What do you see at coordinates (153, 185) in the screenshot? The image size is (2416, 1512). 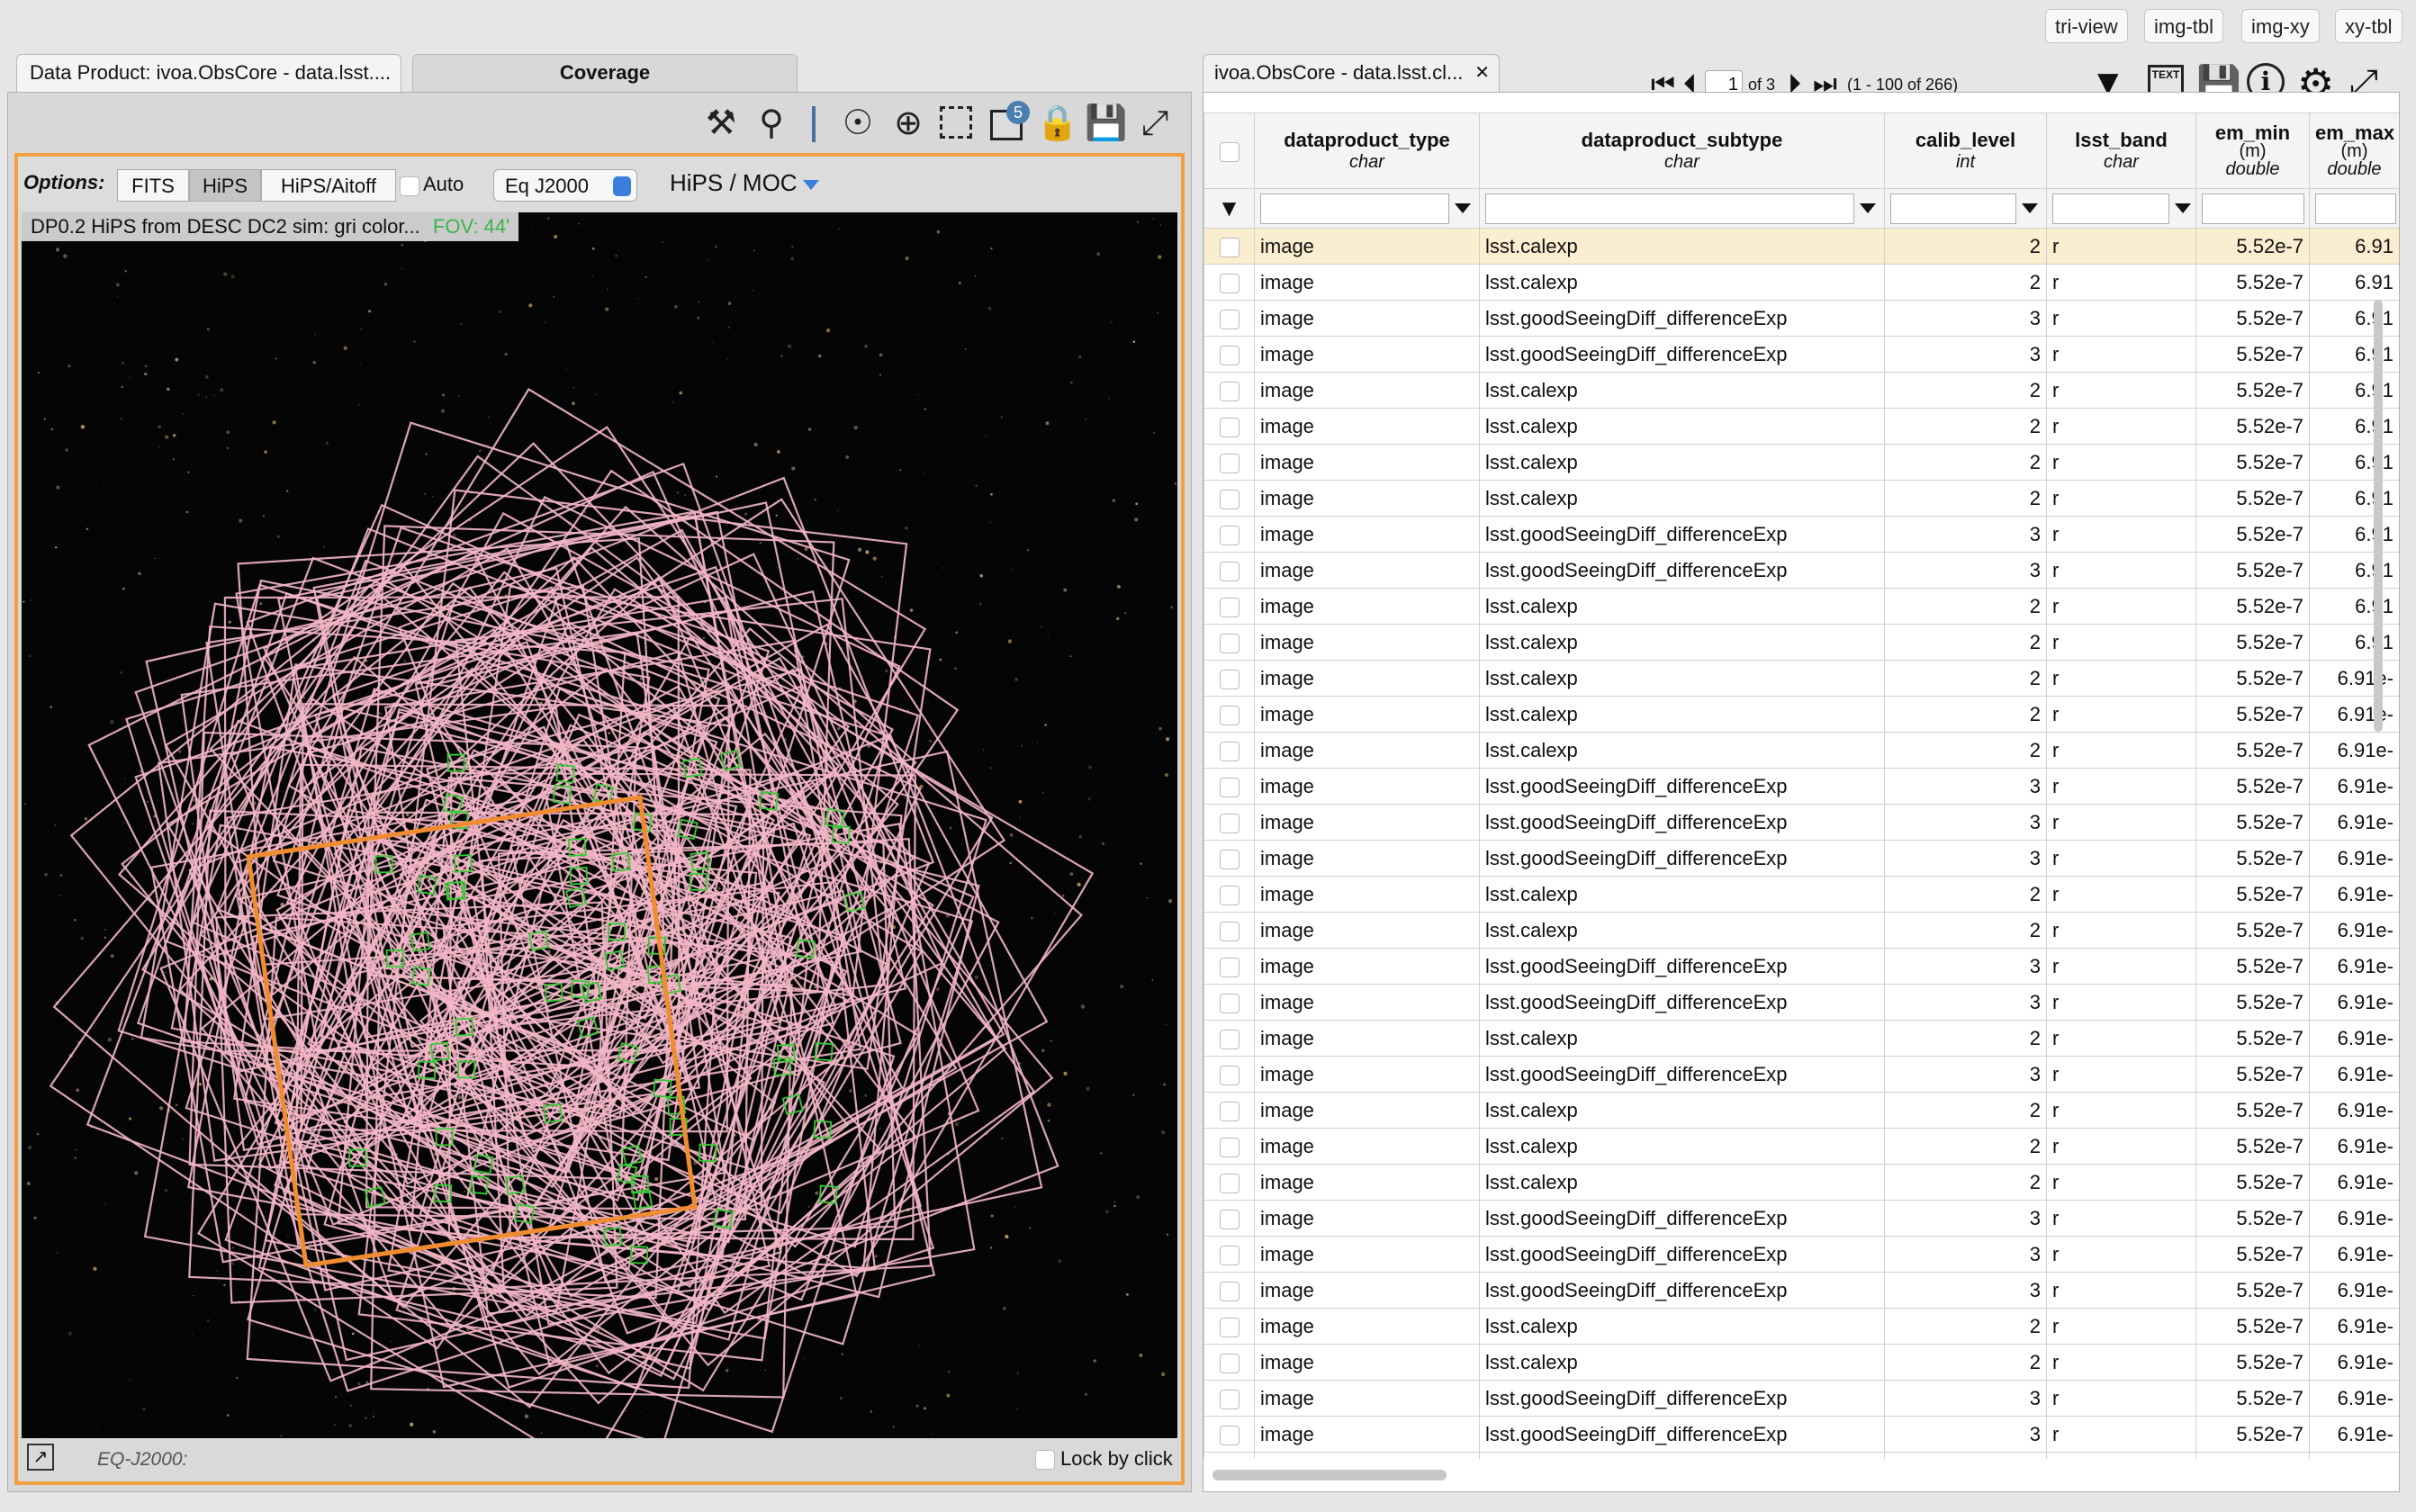 I see `fits-option: FITS` at bounding box center [153, 185].